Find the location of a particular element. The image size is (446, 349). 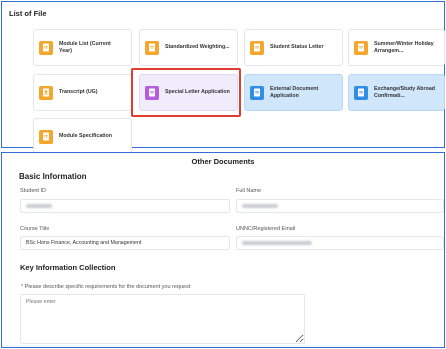

requirements-textarea is located at coordinates (162, 319).